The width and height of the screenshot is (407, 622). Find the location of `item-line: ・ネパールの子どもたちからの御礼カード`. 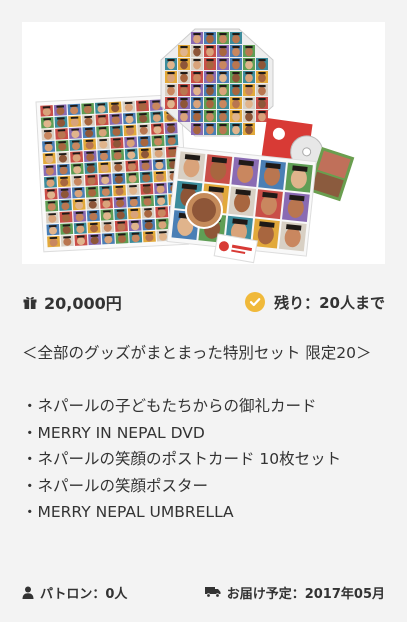

item-line: ・ネパールの子どもたちからの御礼カード is located at coordinates (169, 406).